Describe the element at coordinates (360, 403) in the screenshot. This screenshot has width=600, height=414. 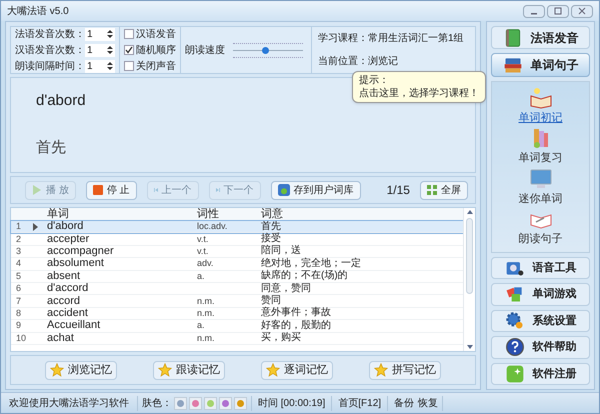
I see `home-link: 首页[F12]` at that location.